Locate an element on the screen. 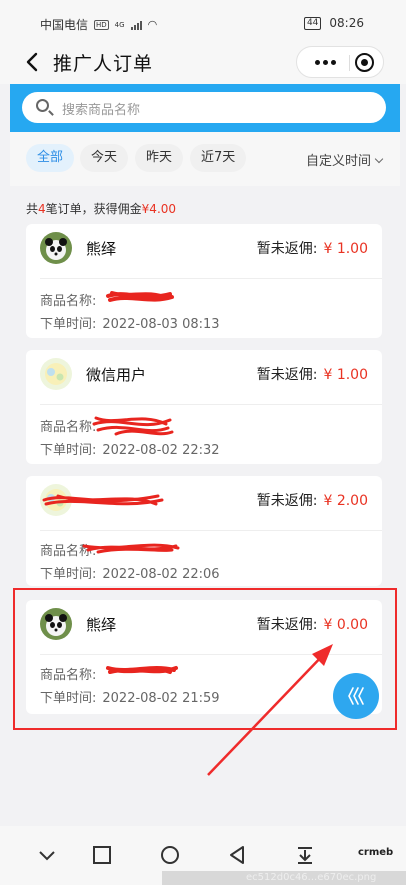 The image size is (406, 885). rebate-status: 暂未返佣: ¥ 2.00 is located at coordinates (312, 500).